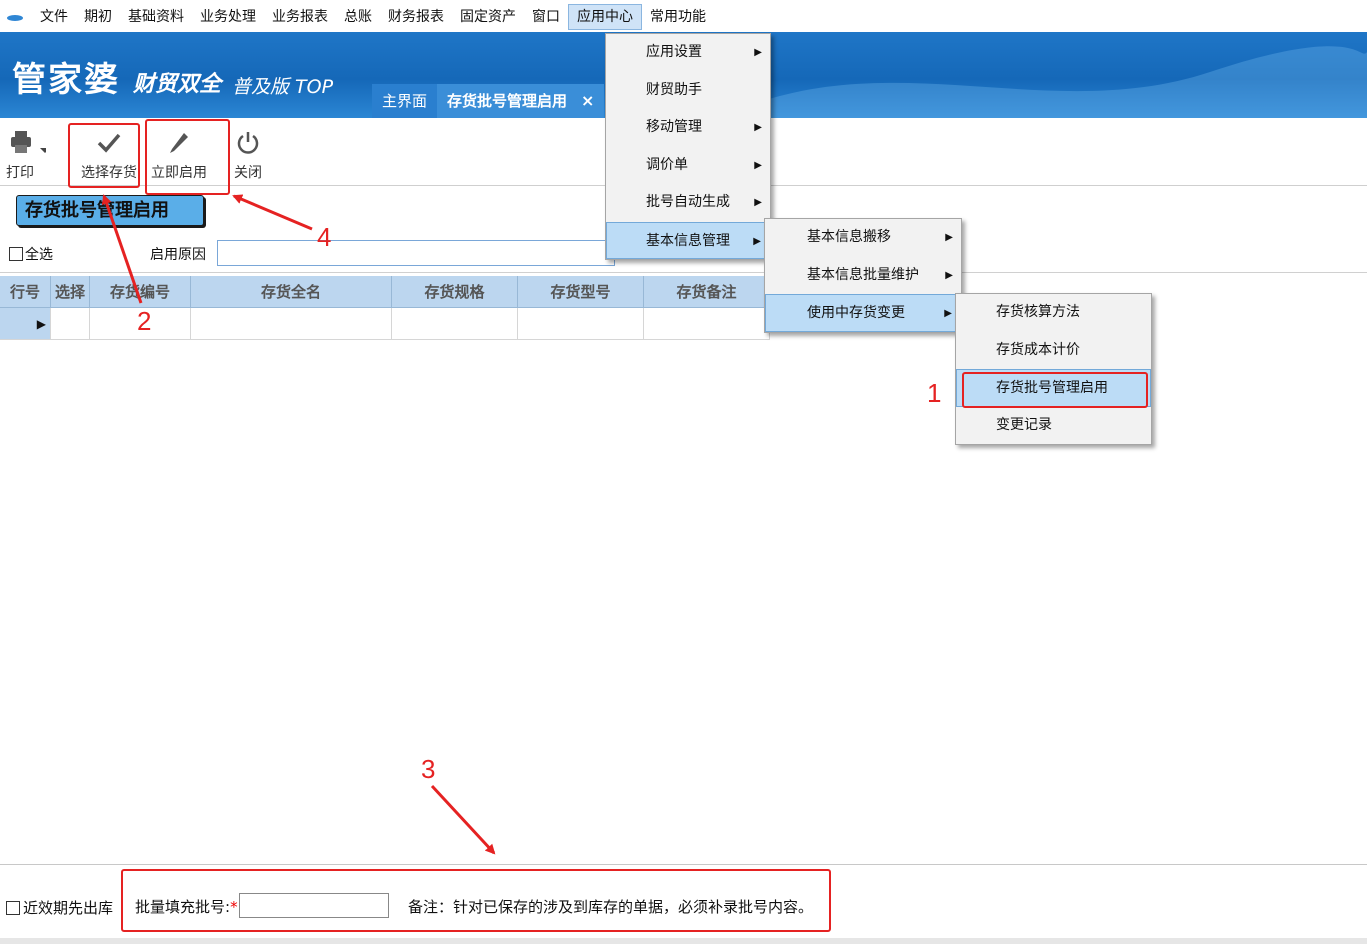 This screenshot has width=1367, height=944. What do you see at coordinates (15, 18) in the screenshot?
I see `app-icon` at bounding box center [15, 18].